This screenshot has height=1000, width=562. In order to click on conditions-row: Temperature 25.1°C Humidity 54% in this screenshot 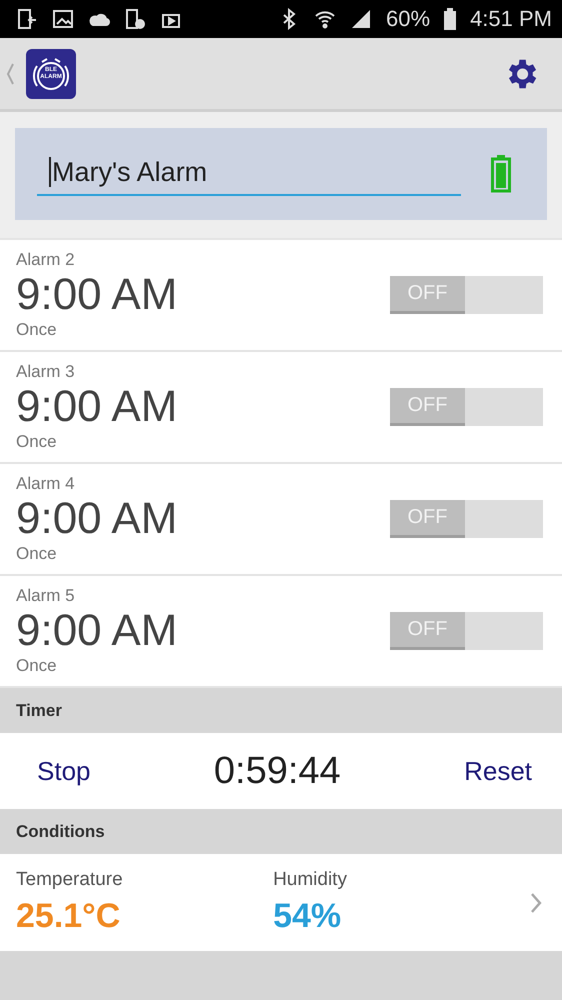, I will do `click(281, 902)`.